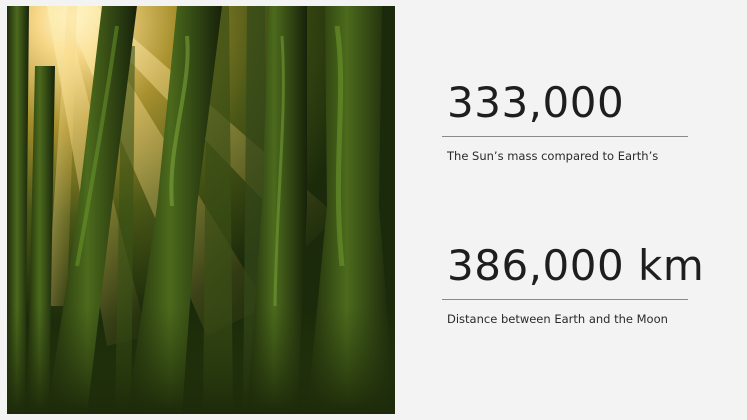  Describe the element at coordinates (557, 319) in the screenshot. I see `stat-caption: Distance between Earth and the Moon` at that location.